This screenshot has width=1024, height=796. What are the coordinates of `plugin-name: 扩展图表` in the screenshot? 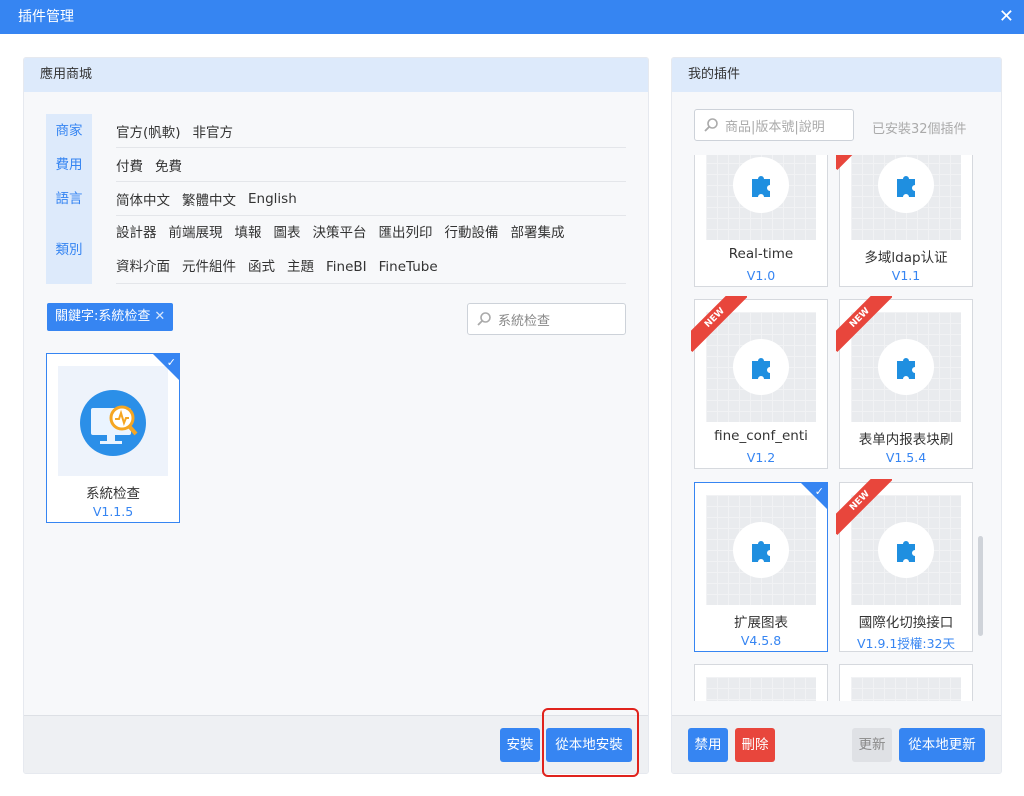 It's located at (761, 623).